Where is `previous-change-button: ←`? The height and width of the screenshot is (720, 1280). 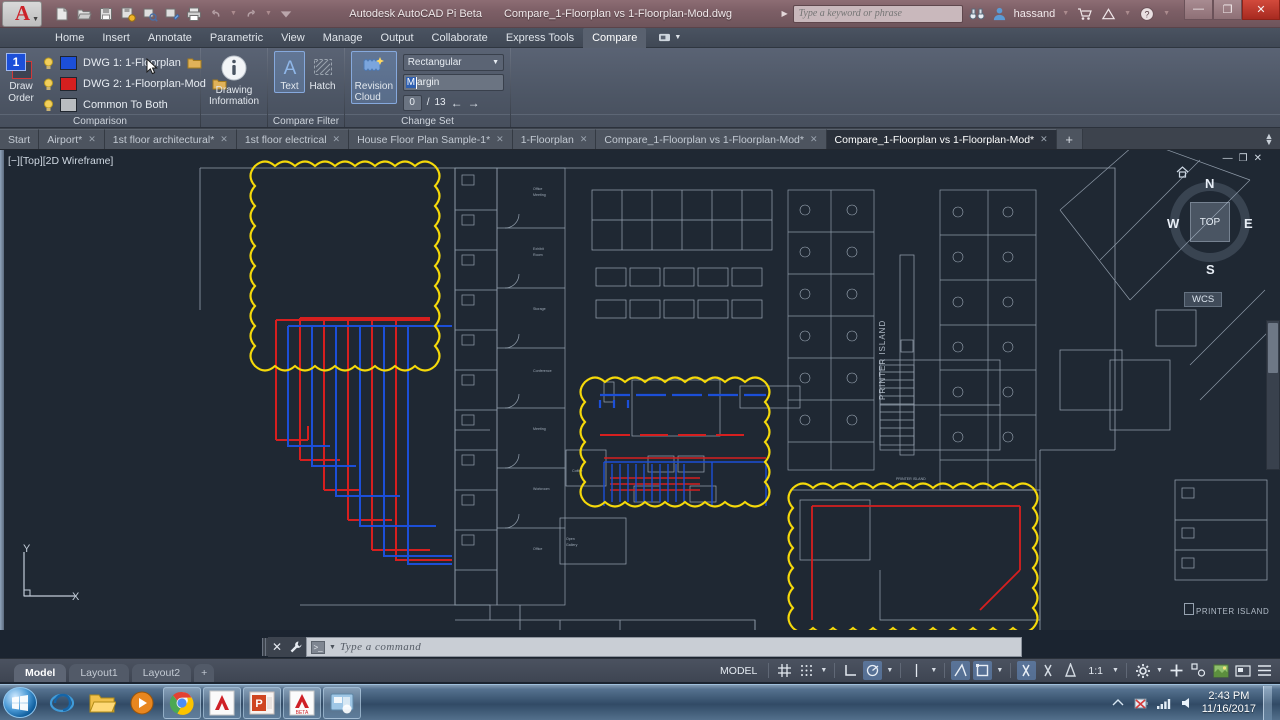
previous-change-button: ← is located at coordinates (457, 103).